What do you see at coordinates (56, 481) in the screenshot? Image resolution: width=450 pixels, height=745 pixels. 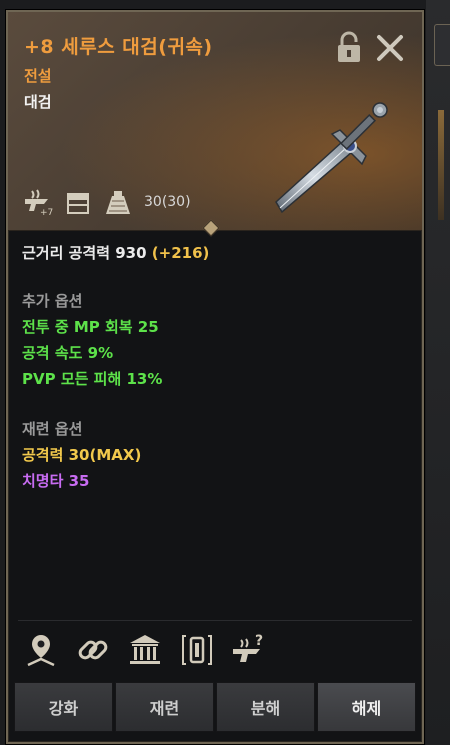 I see `refine-option-line: 치명타 35` at bounding box center [56, 481].